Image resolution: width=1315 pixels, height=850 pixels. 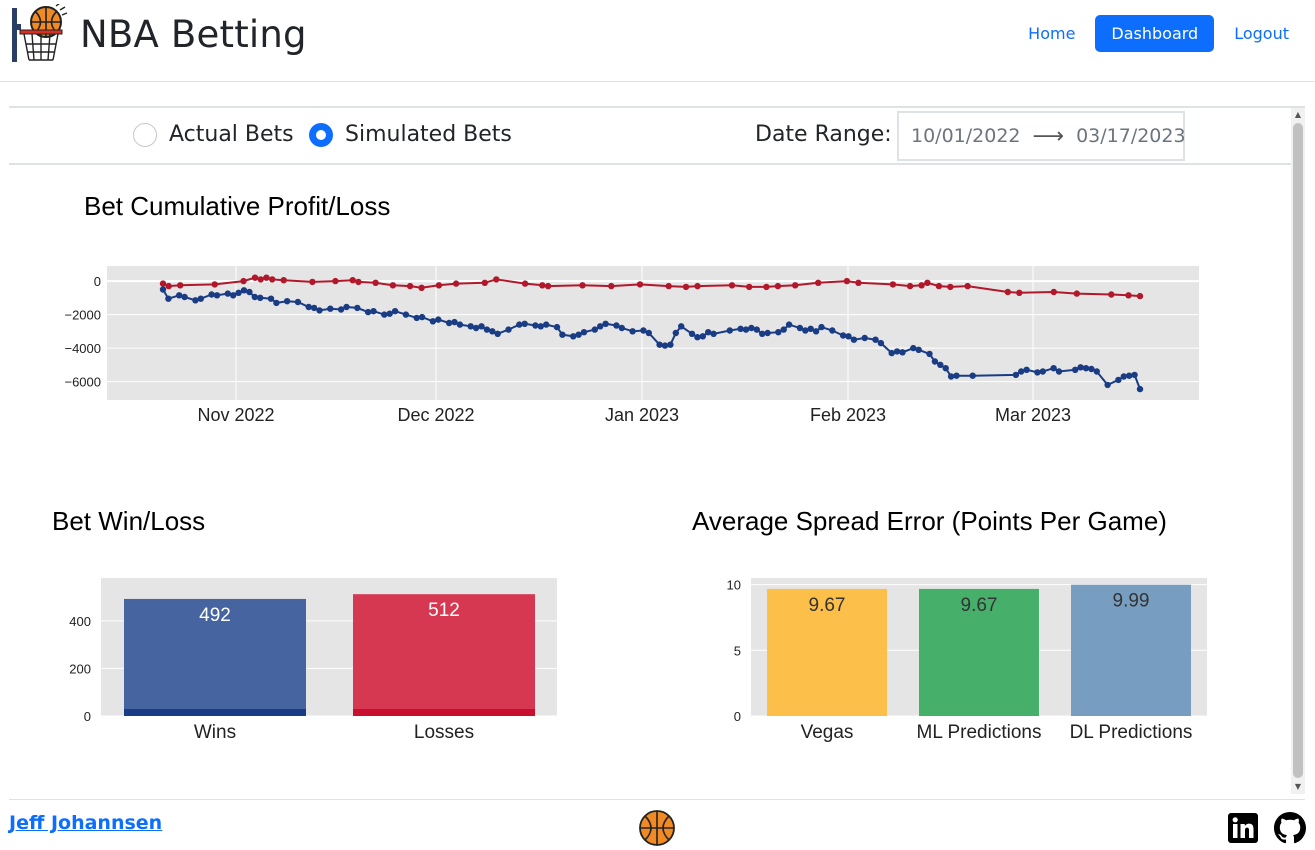 What do you see at coordinates (1131, 136) in the screenshot?
I see `end-date-input: 03/17/2023` at bounding box center [1131, 136].